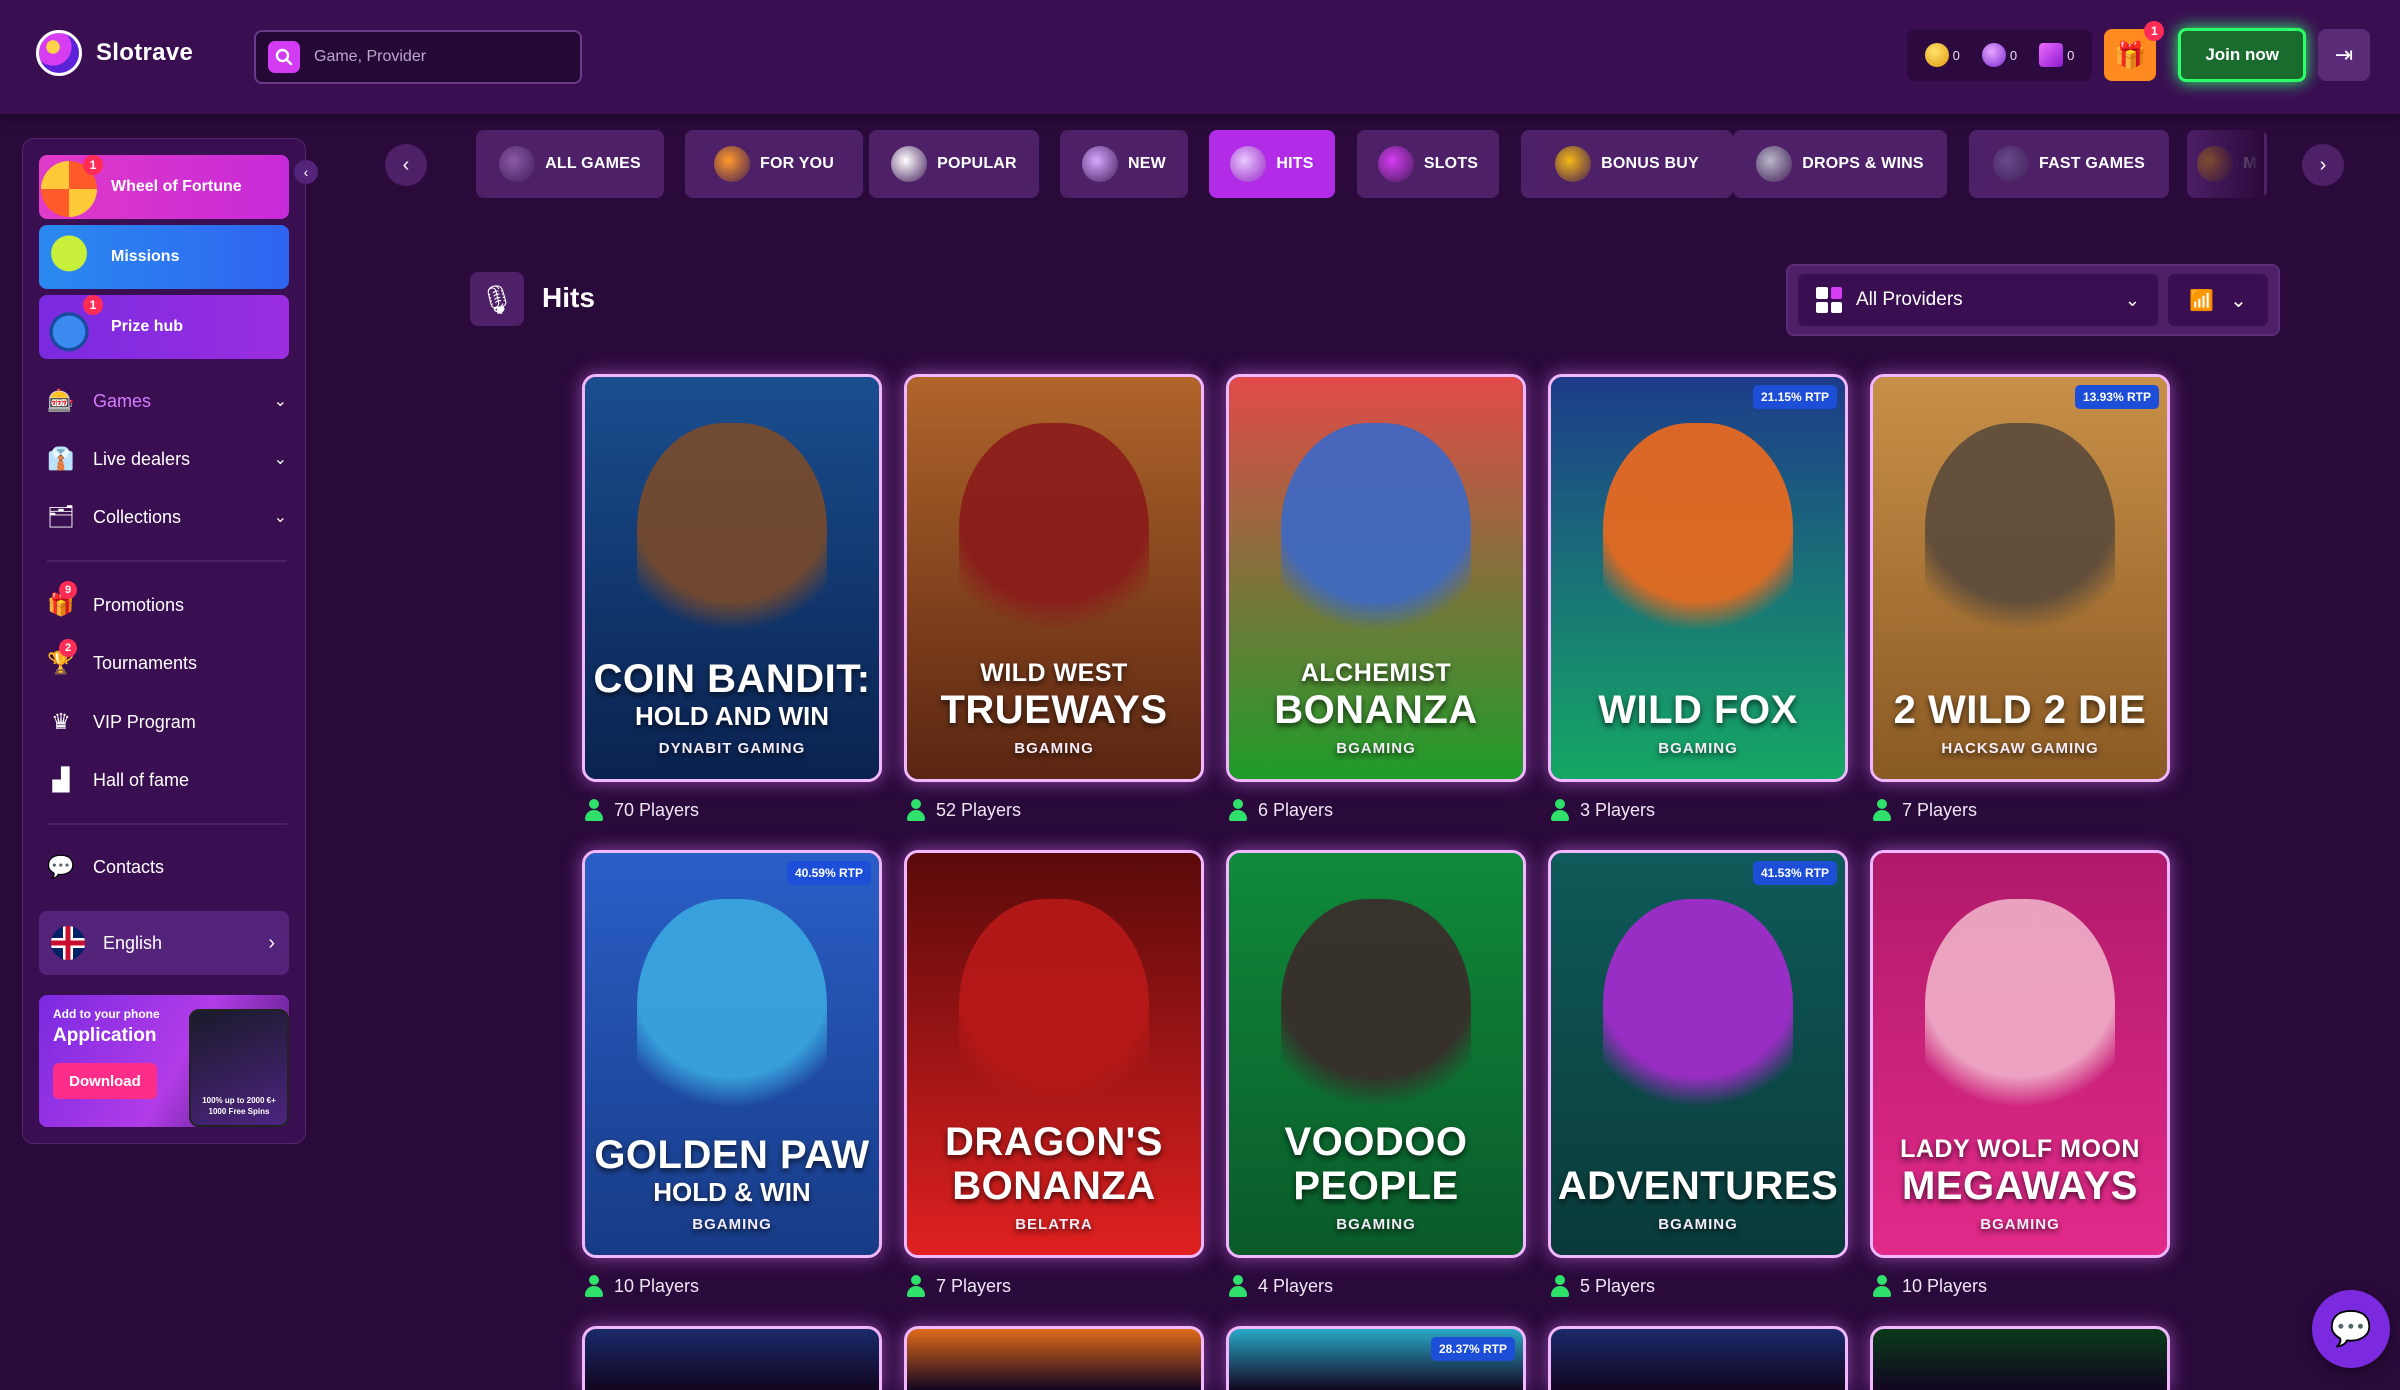  What do you see at coordinates (167, 780) in the screenshot?
I see `sidebar-item-hall-of-fame: ▟ Hall of fame` at bounding box center [167, 780].